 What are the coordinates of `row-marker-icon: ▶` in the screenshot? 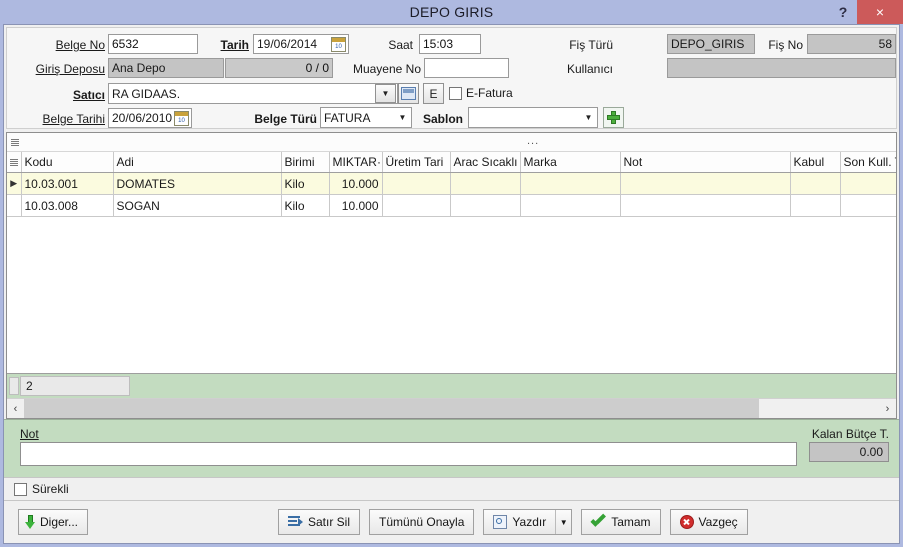 It's located at (14, 183).